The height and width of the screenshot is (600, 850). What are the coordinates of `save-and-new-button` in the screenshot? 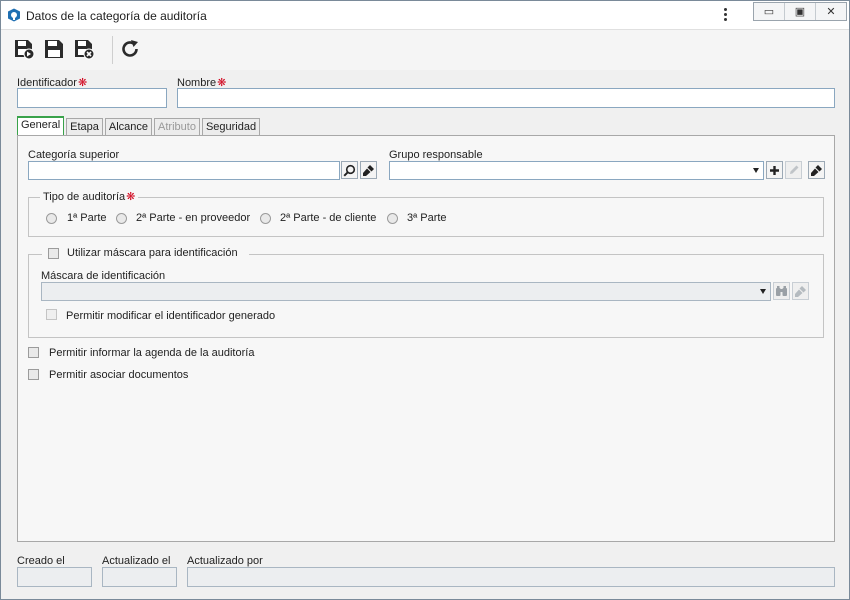 It's located at (24, 49).